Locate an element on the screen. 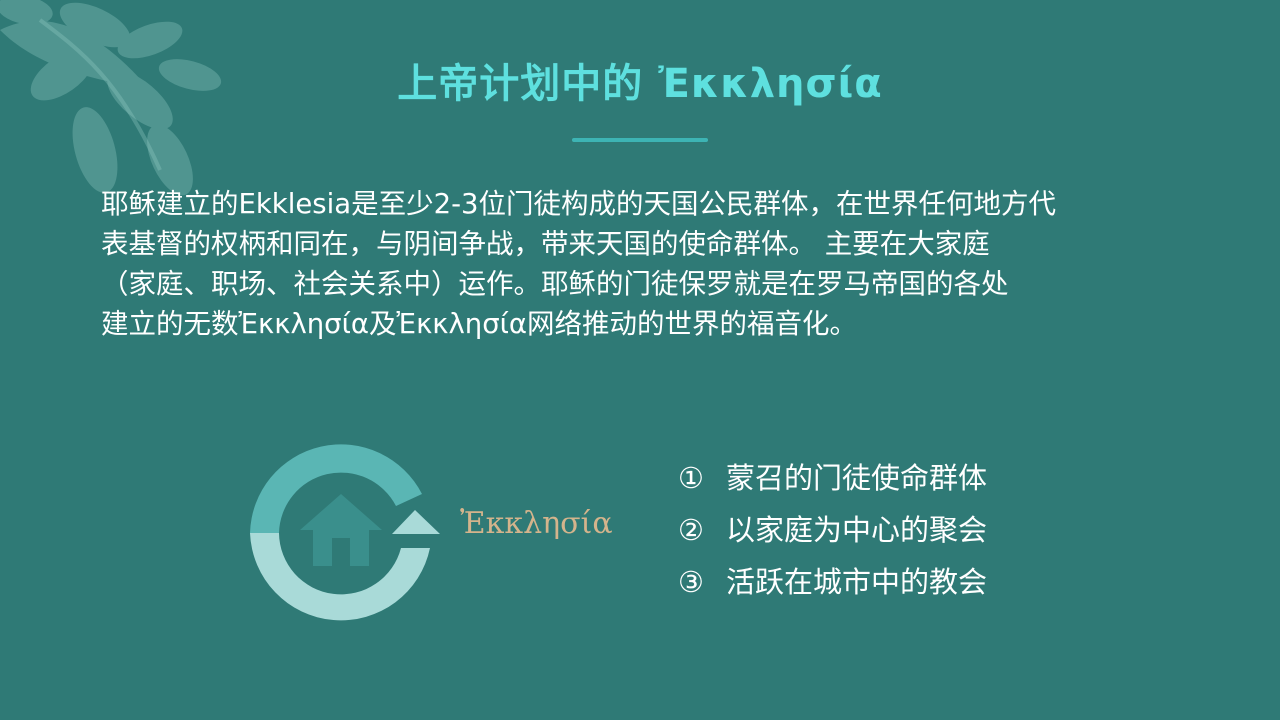 Image resolution: width=1280 pixels, height=720 pixels. title-underline is located at coordinates (640, 140).